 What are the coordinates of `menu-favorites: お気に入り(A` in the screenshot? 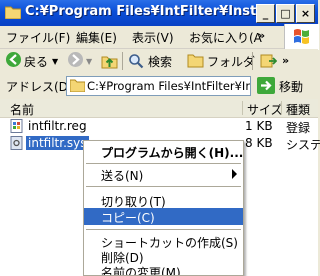 It's located at (225, 37).